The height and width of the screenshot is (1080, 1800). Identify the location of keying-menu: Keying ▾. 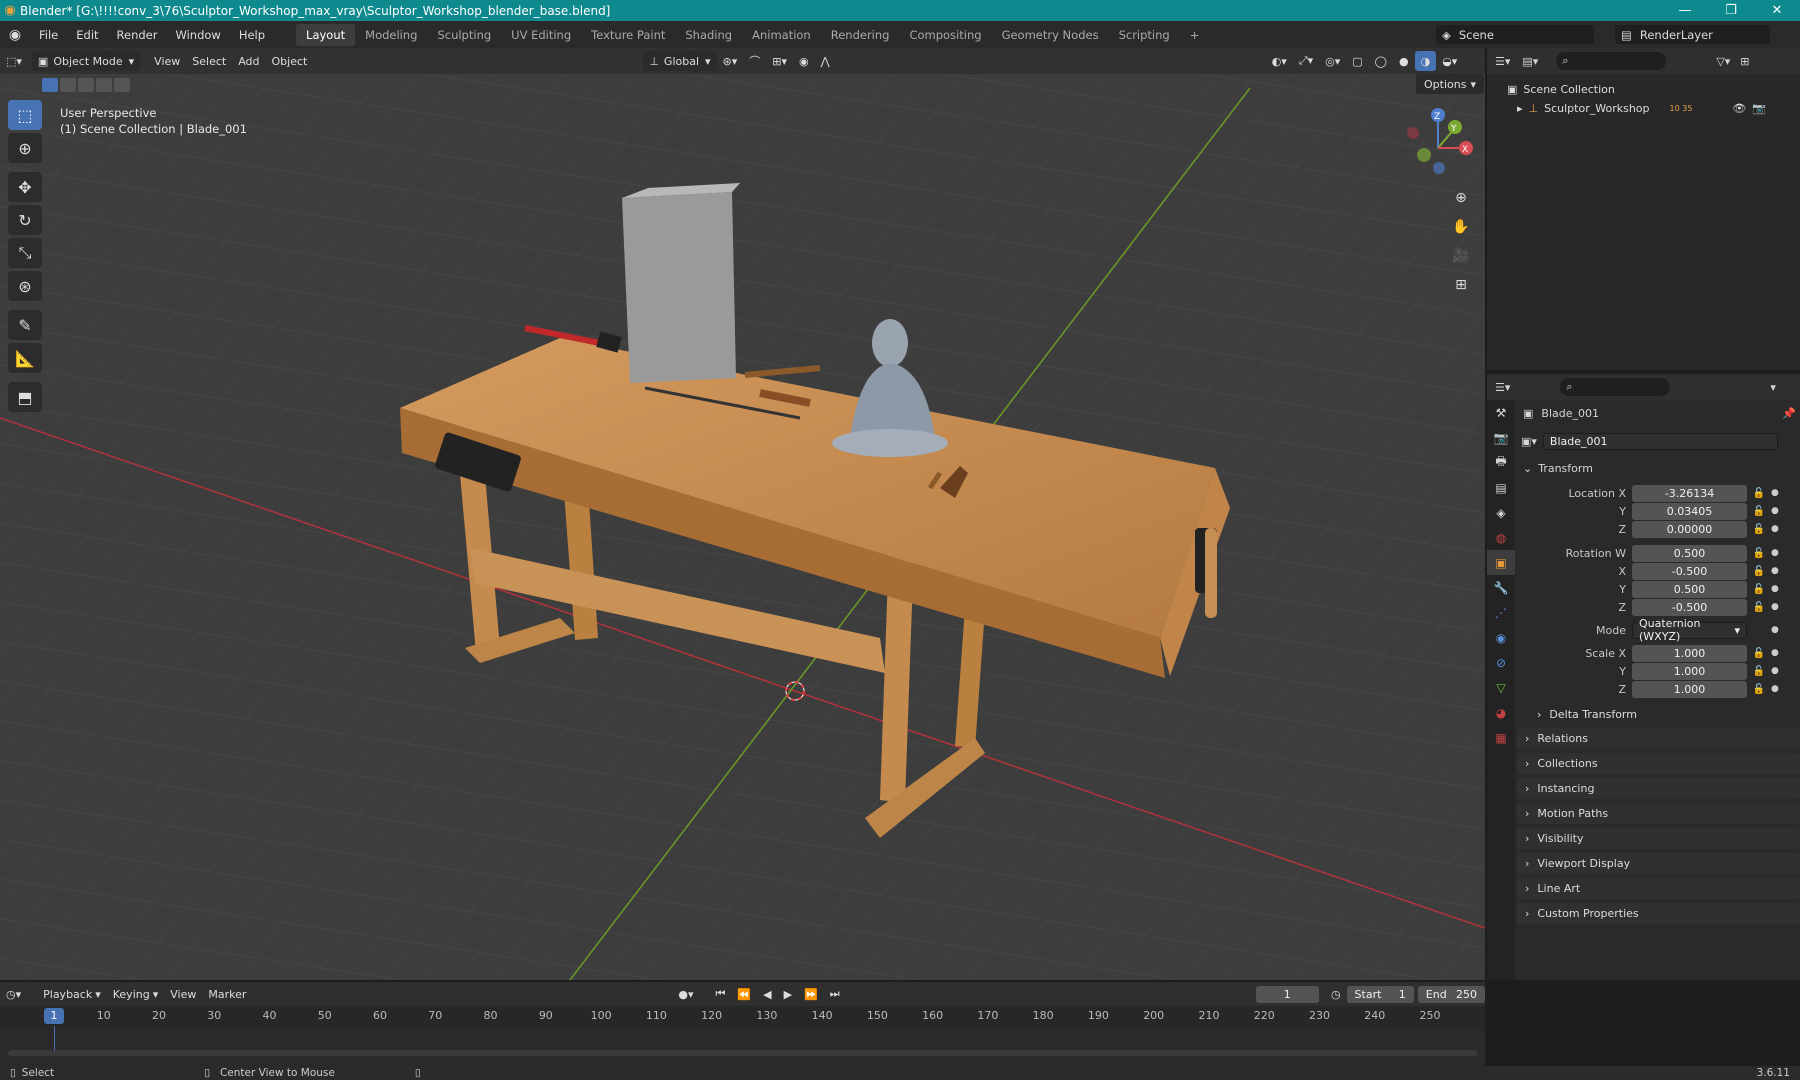
(135, 994).